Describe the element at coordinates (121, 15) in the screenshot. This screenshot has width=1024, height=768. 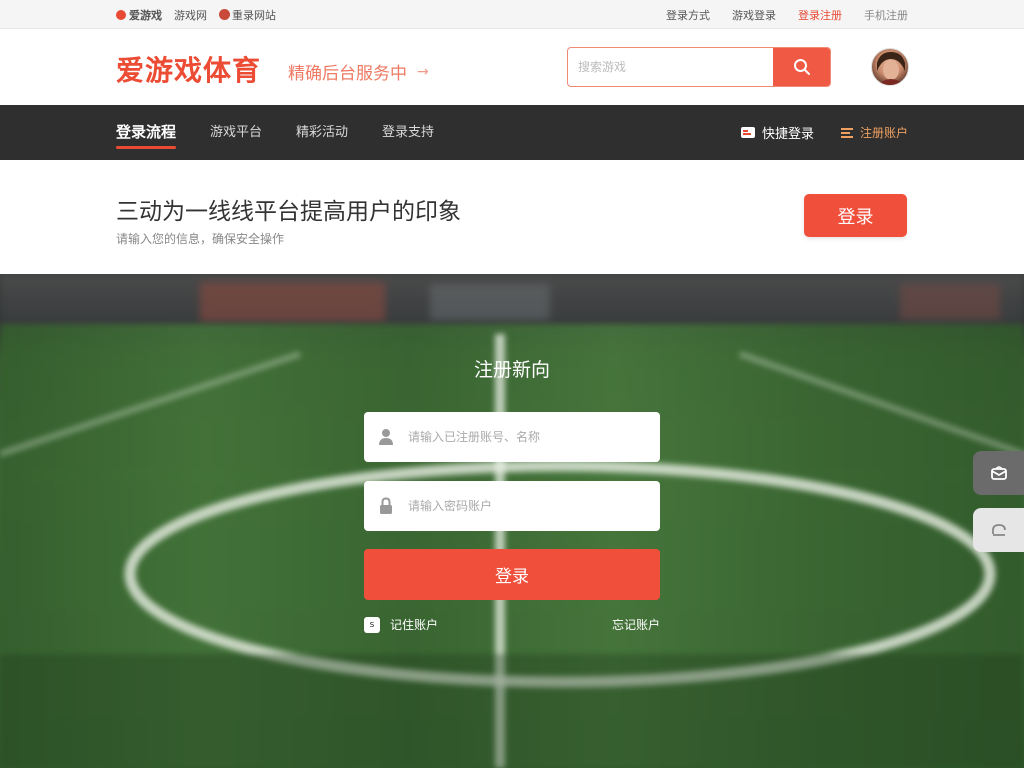
I see `logo-mark-icon` at that location.